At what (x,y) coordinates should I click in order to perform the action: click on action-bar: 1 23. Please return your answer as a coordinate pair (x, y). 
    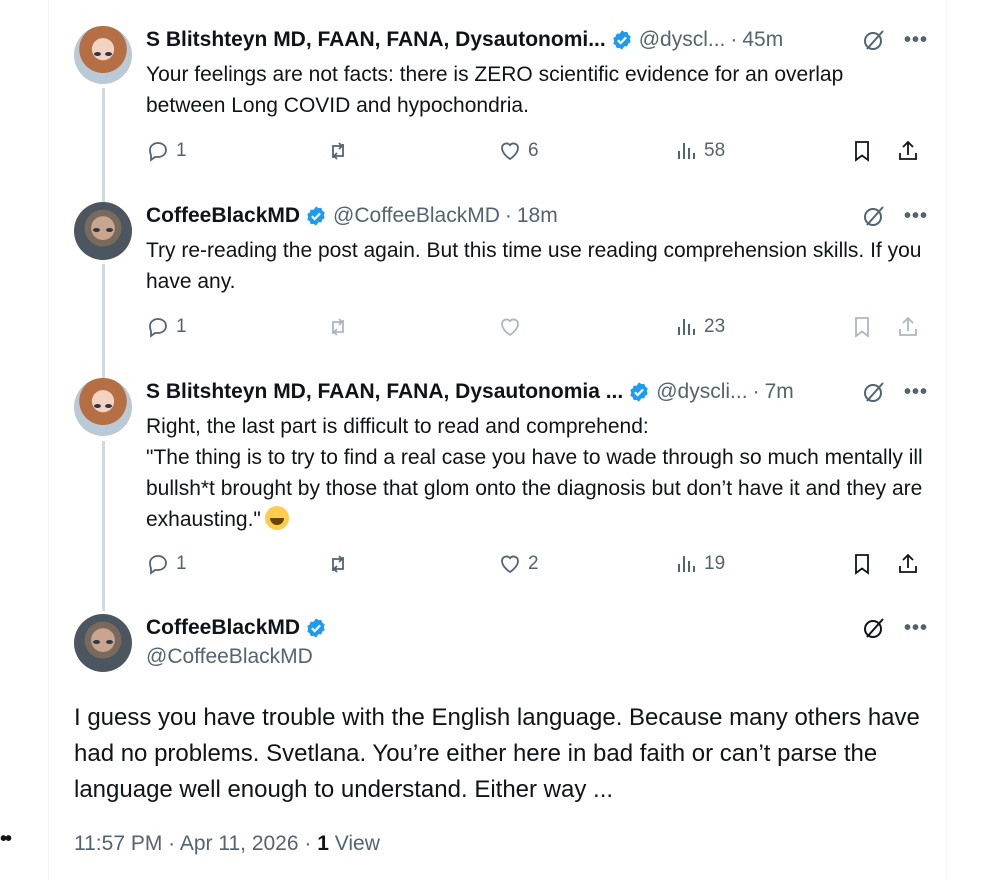
    Looking at the image, I should click on (500, 327).